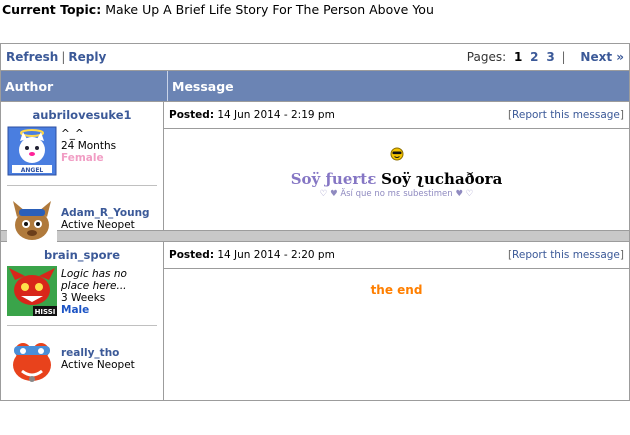 The height and width of the screenshot is (435, 630). Describe the element at coordinates (396, 290) in the screenshot. I see `message-body: the end` at that location.